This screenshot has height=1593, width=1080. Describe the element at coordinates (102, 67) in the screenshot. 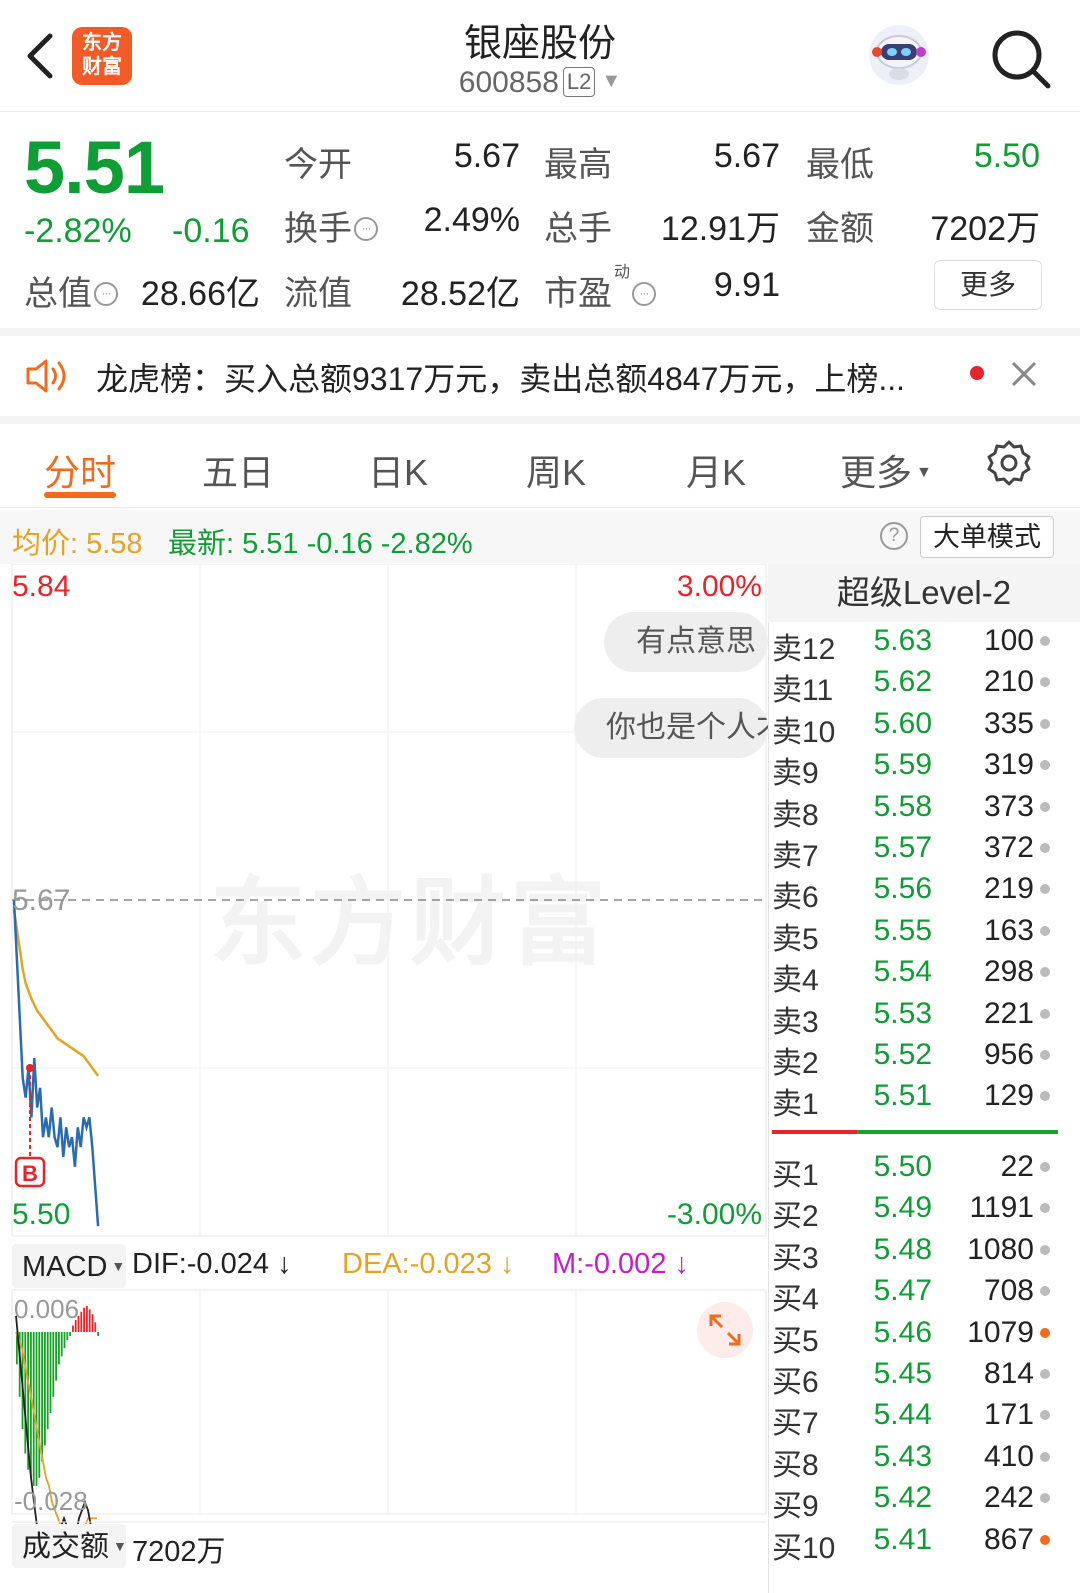

I see `logo-text-2: 财富` at that location.